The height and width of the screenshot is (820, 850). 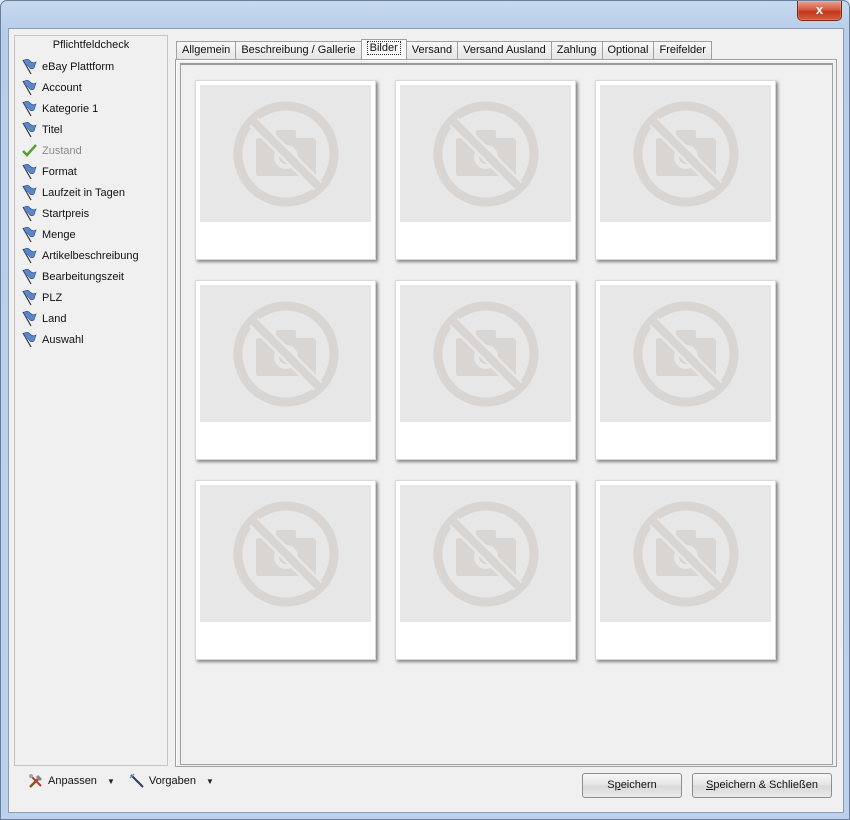 I want to click on checkmark-icon, so click(x=29, y=150).